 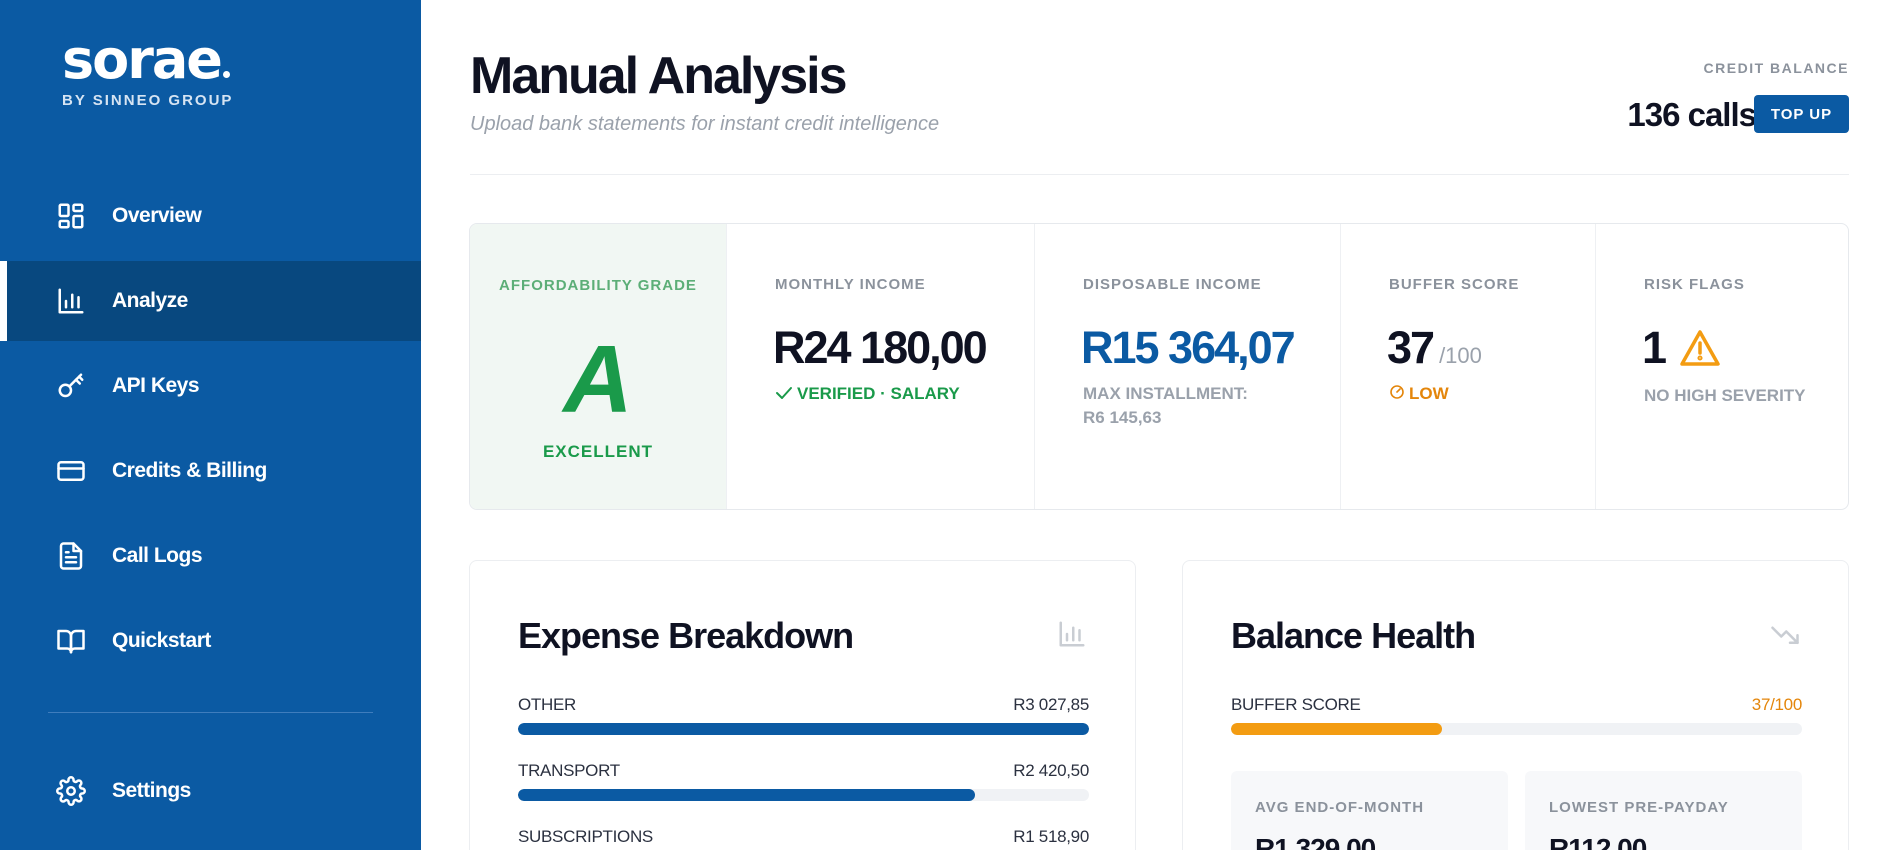 I want to click on sidebar-item-quickstart: Quickstart, so click(x=210, y=641).